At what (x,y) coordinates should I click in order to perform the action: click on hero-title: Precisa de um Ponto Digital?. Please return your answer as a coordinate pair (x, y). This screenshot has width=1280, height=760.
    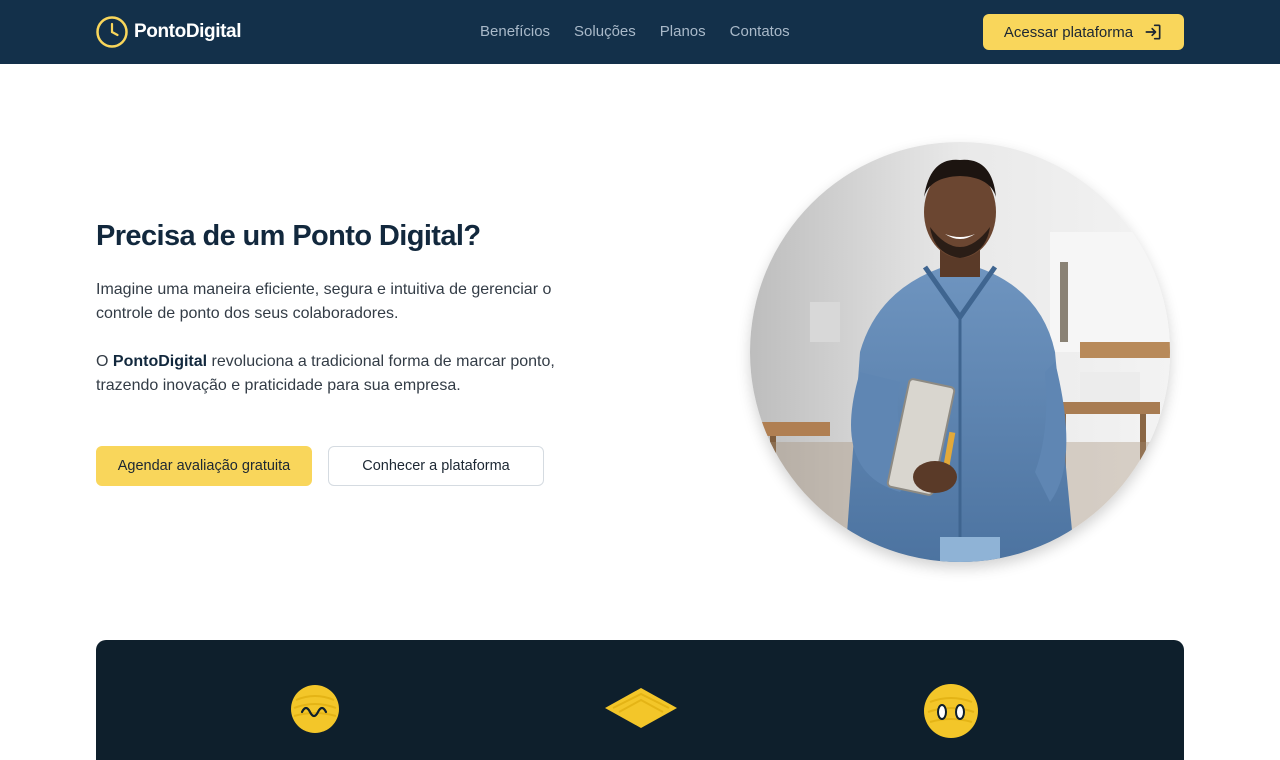
    Looking at the image, I should click on (288, 236).